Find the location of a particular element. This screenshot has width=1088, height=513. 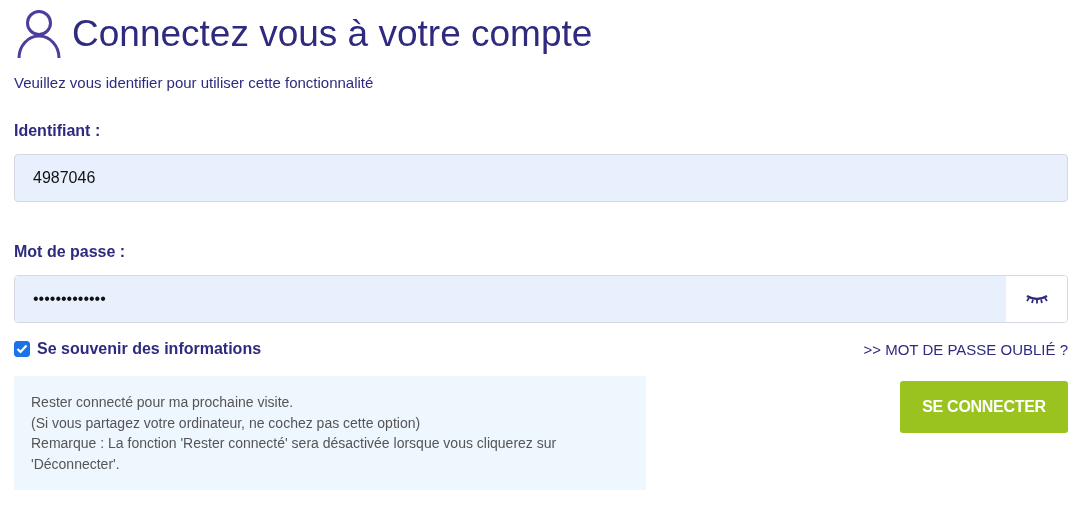

user-icon is located at coordinates (39, 34).